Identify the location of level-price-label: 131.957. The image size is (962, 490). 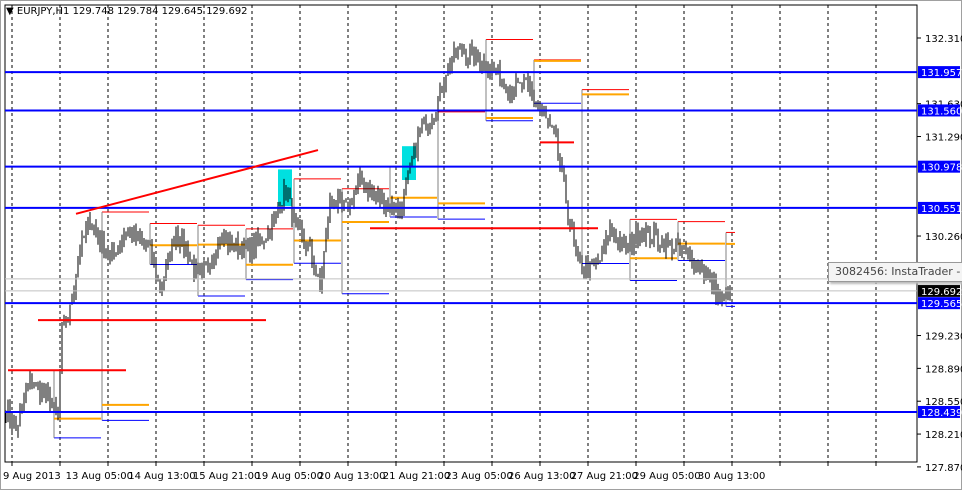
(941, 73).